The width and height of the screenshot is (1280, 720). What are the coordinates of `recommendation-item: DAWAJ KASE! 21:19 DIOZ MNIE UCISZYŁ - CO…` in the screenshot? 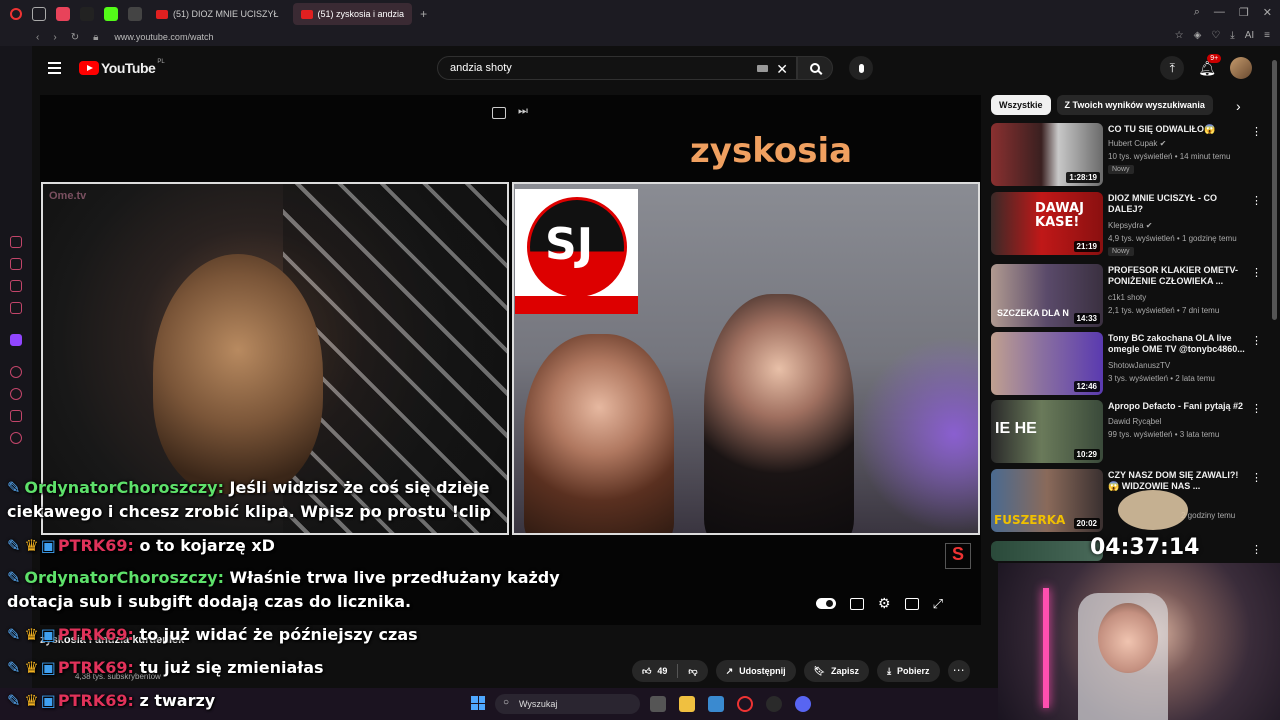 It's located at (1126, 224).